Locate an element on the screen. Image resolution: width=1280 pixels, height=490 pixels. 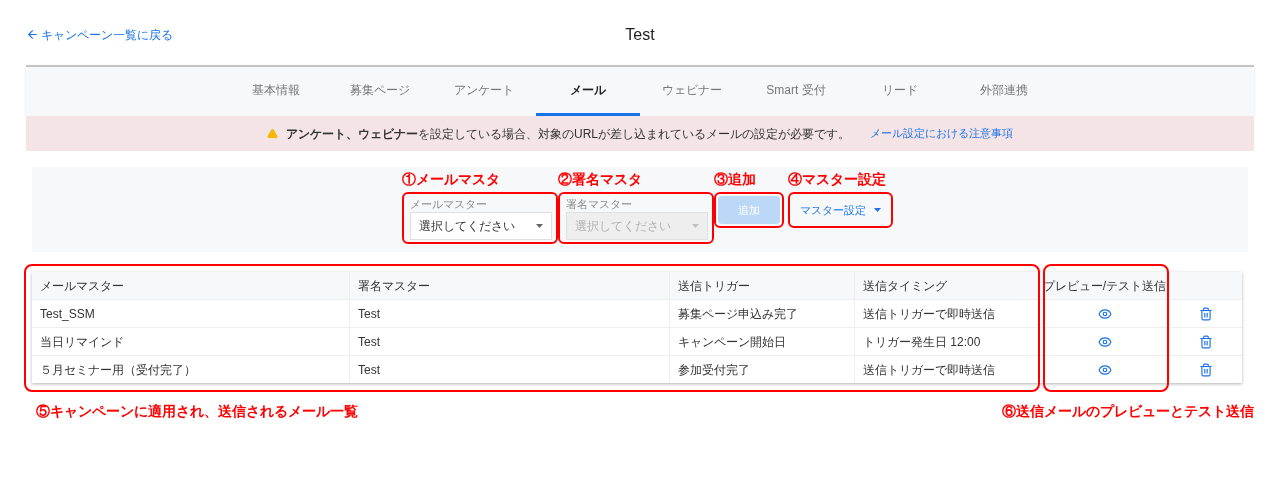
column-header: プレビュー/テスト送信 is located at coordinates (1105, 285).